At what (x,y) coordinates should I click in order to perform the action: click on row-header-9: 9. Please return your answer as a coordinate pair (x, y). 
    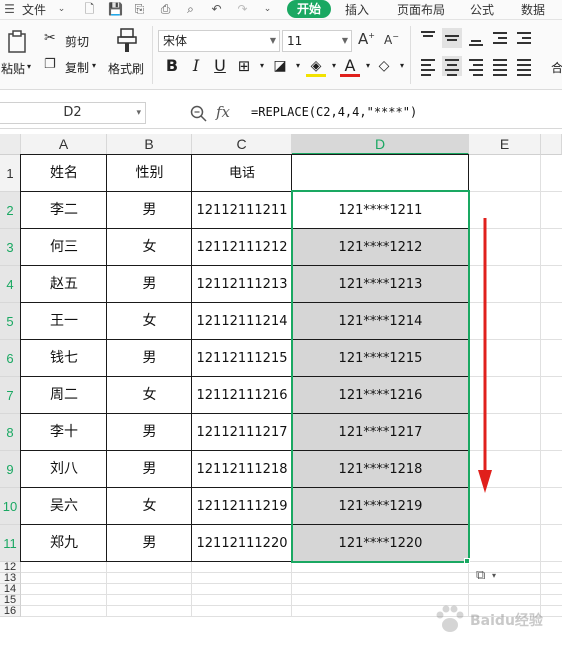
    Looking at the image, I should click on (10, 469).